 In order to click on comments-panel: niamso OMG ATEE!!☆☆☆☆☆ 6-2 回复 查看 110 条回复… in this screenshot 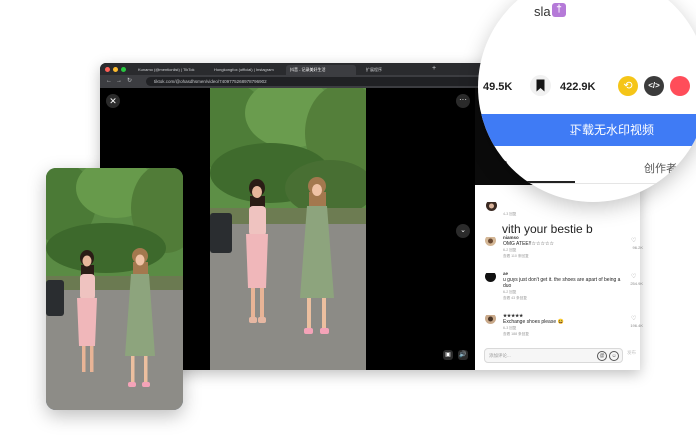, I will do `click(559, 277)`.